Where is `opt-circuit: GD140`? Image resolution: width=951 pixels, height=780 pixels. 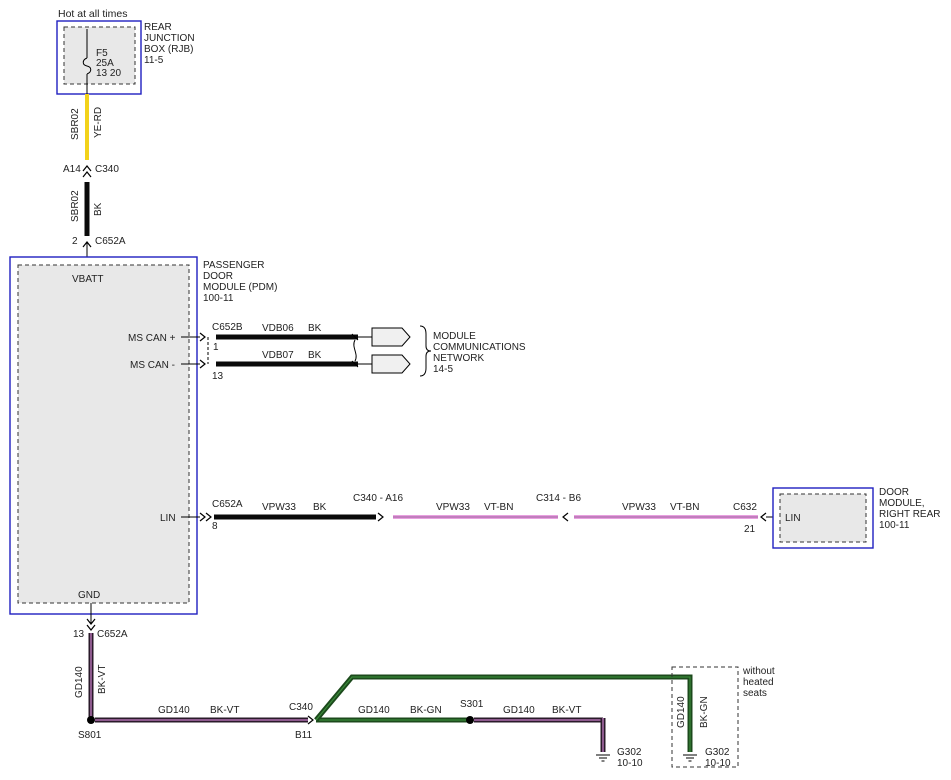 opt-circuit: GD140 is located at coordinates (681, 712).